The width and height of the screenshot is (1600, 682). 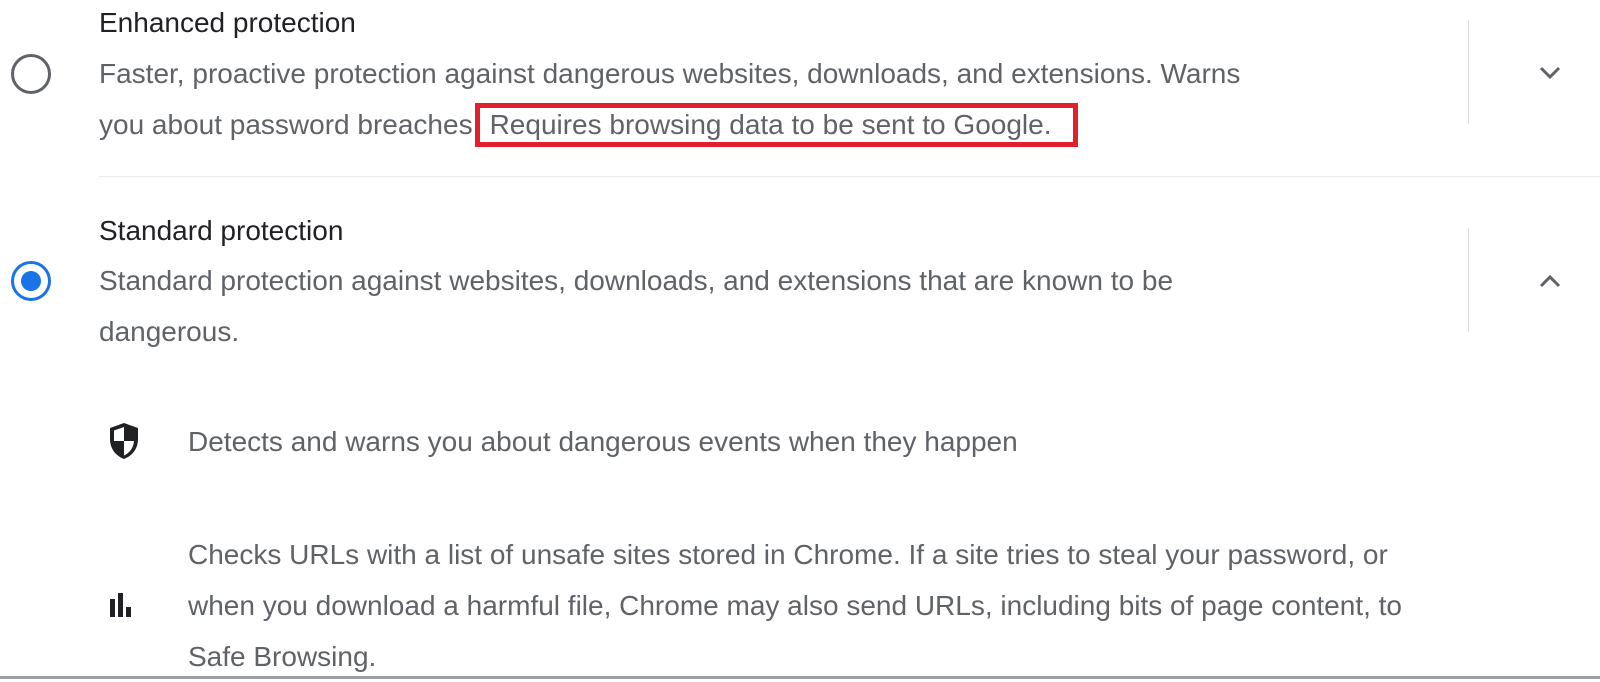 What do you see at coordinates (221, 230) in the screenshot?
I see `standard-protection-title: Standard protection` at bounding box center [221, 230].